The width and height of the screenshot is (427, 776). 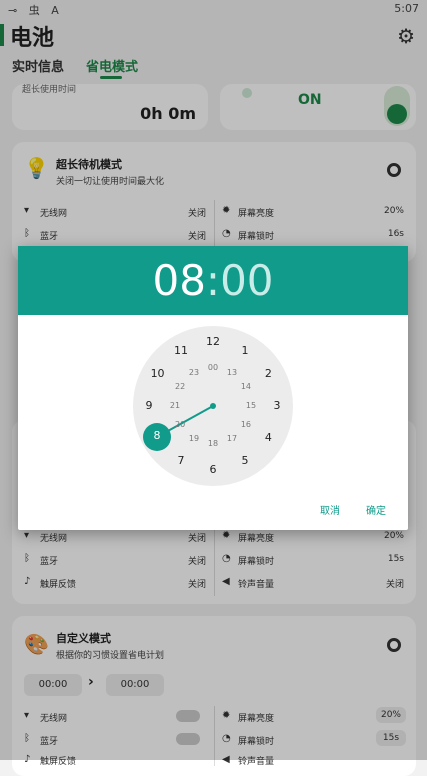 What do you see at coordinates (251, 405) in the screenshot?
I see `dial-hour-15: 15` at bounding box center [251, 405].